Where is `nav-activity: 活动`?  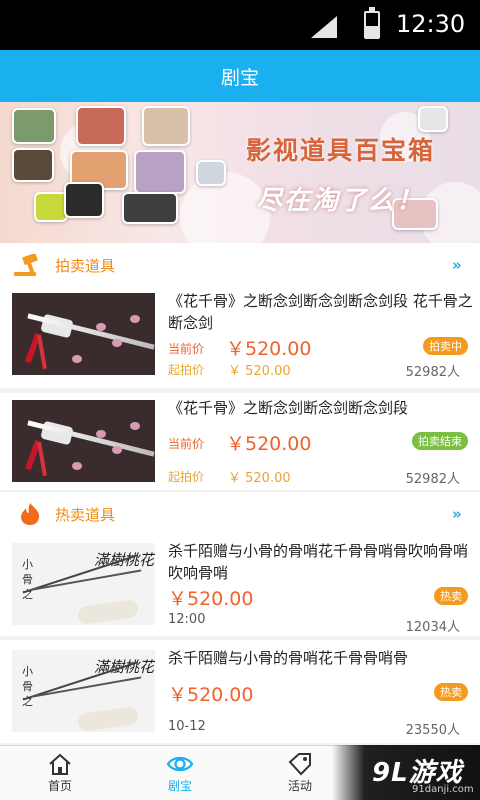
nav-activity: 活动 is located at coordinates (300, 773).